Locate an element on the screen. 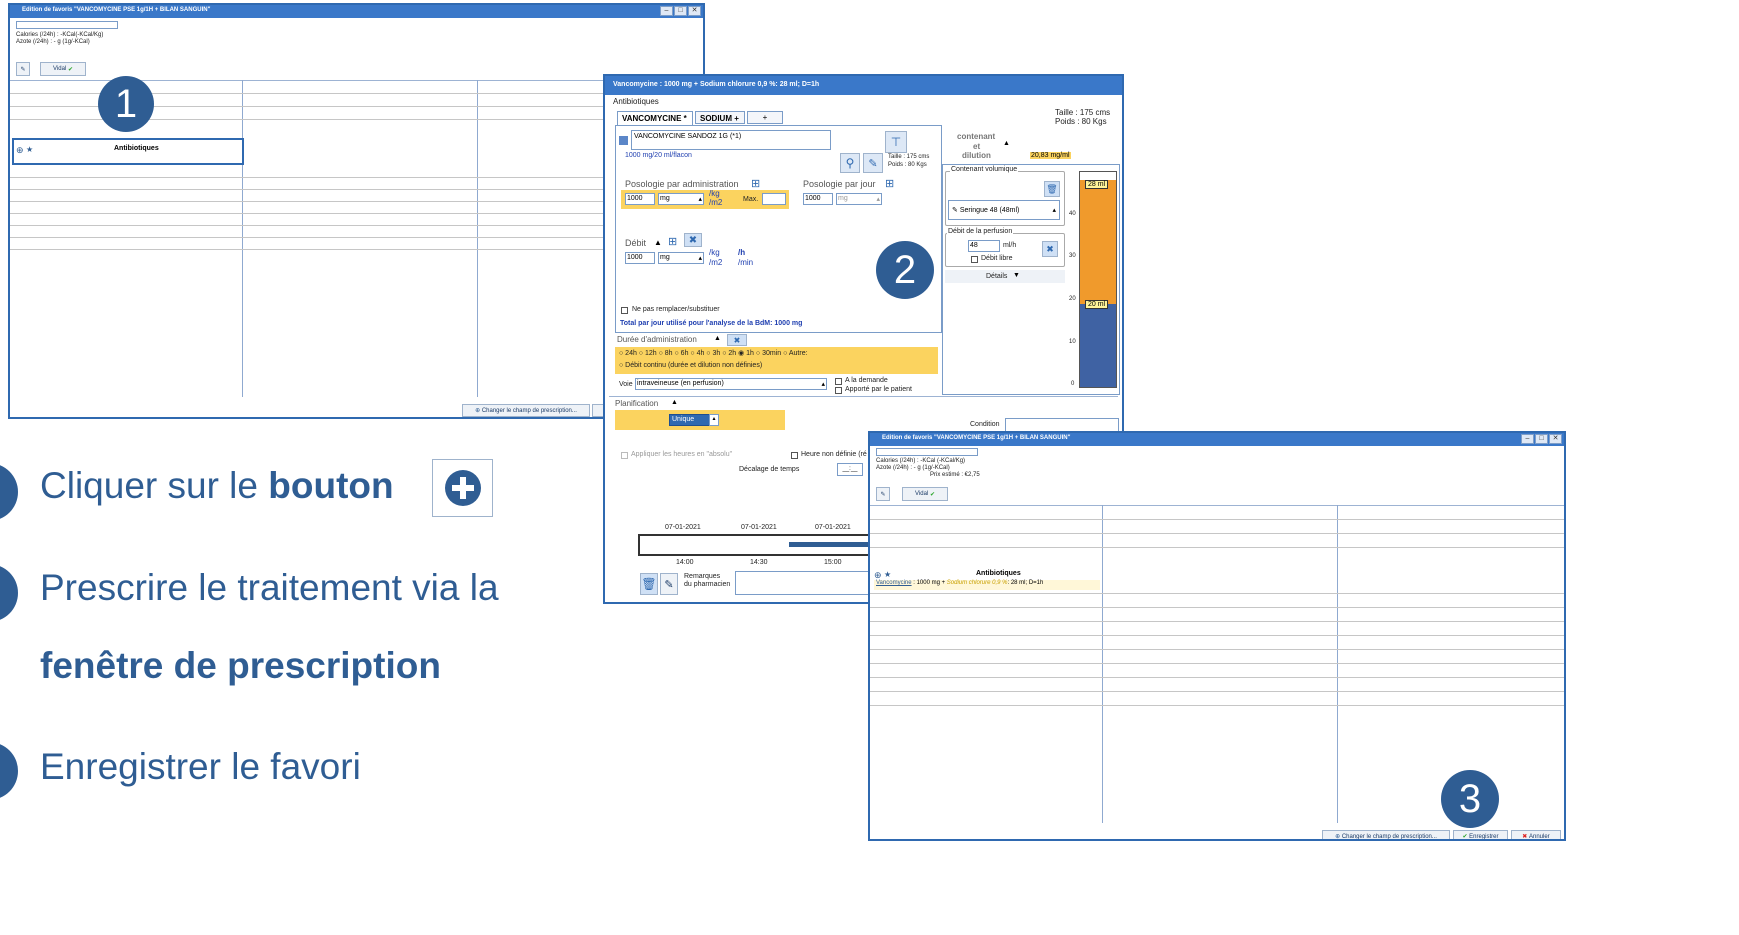  group-label: Antibiotiques is located at coordinates (998, 573).